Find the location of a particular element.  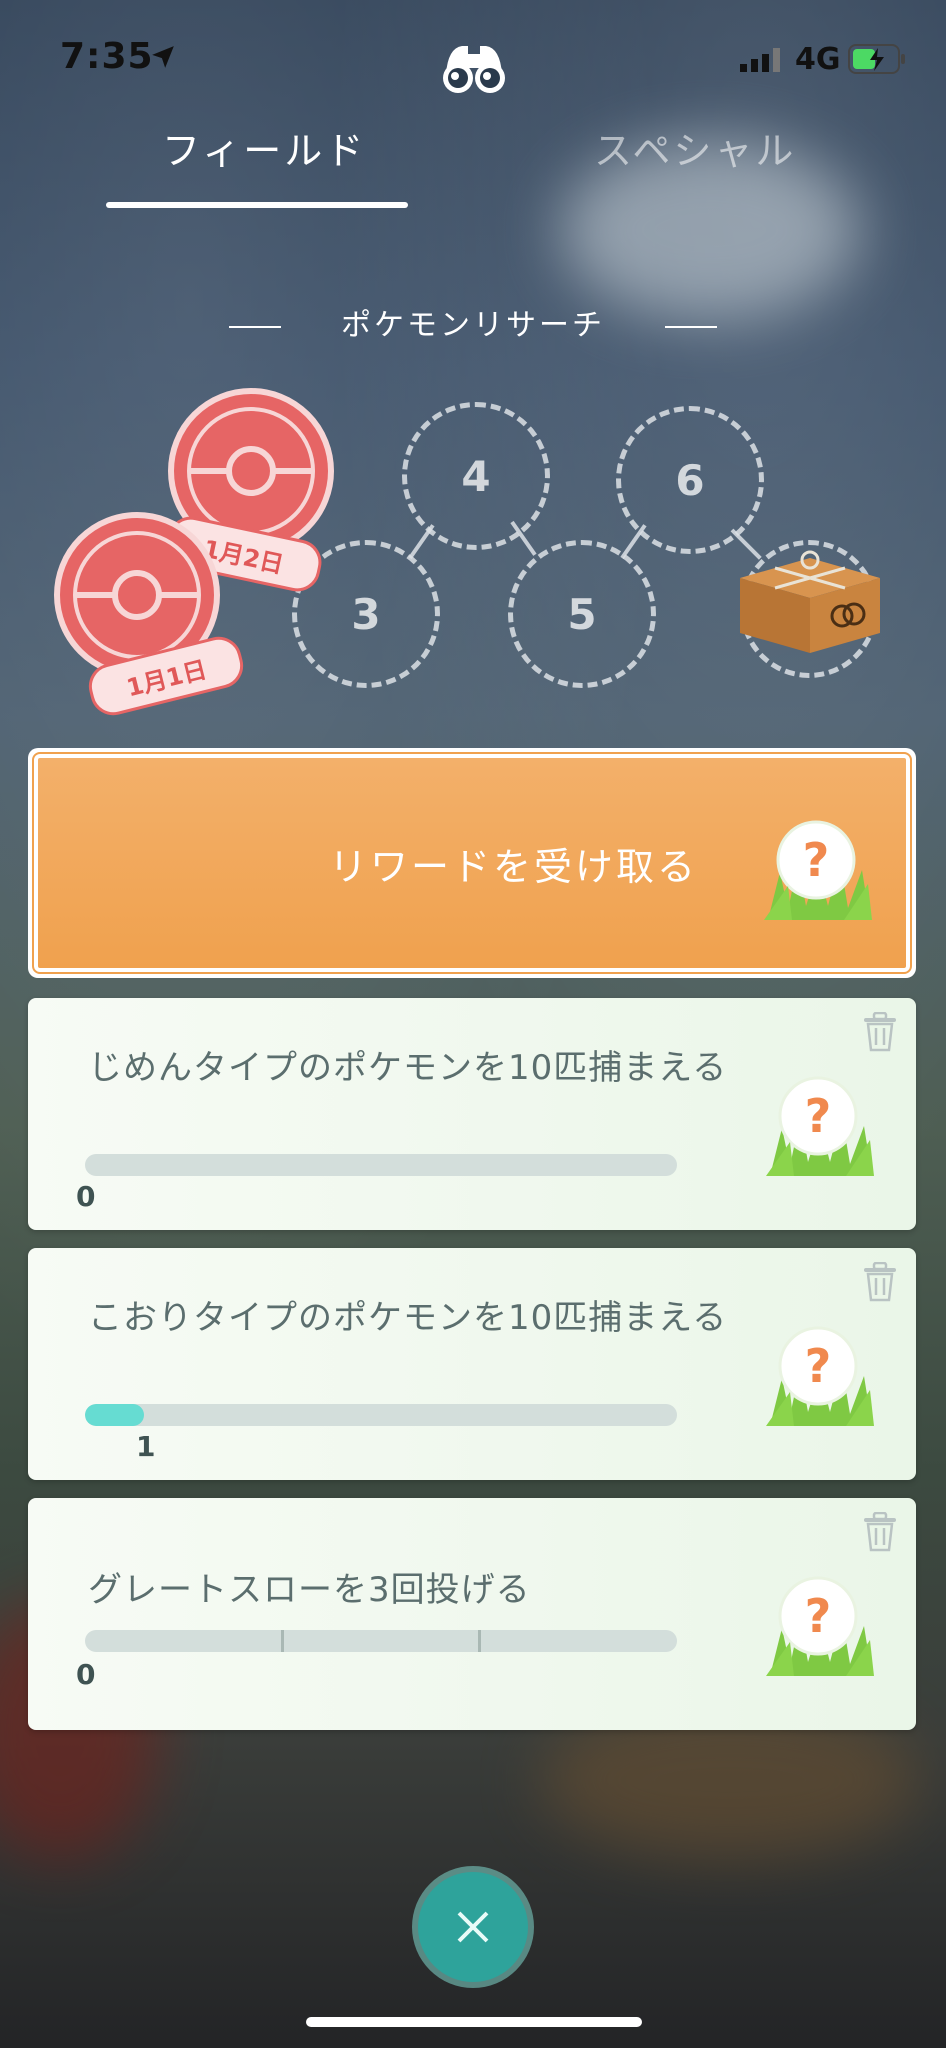

status-bar: 7:35 4G is located at coordinates (473, 60).